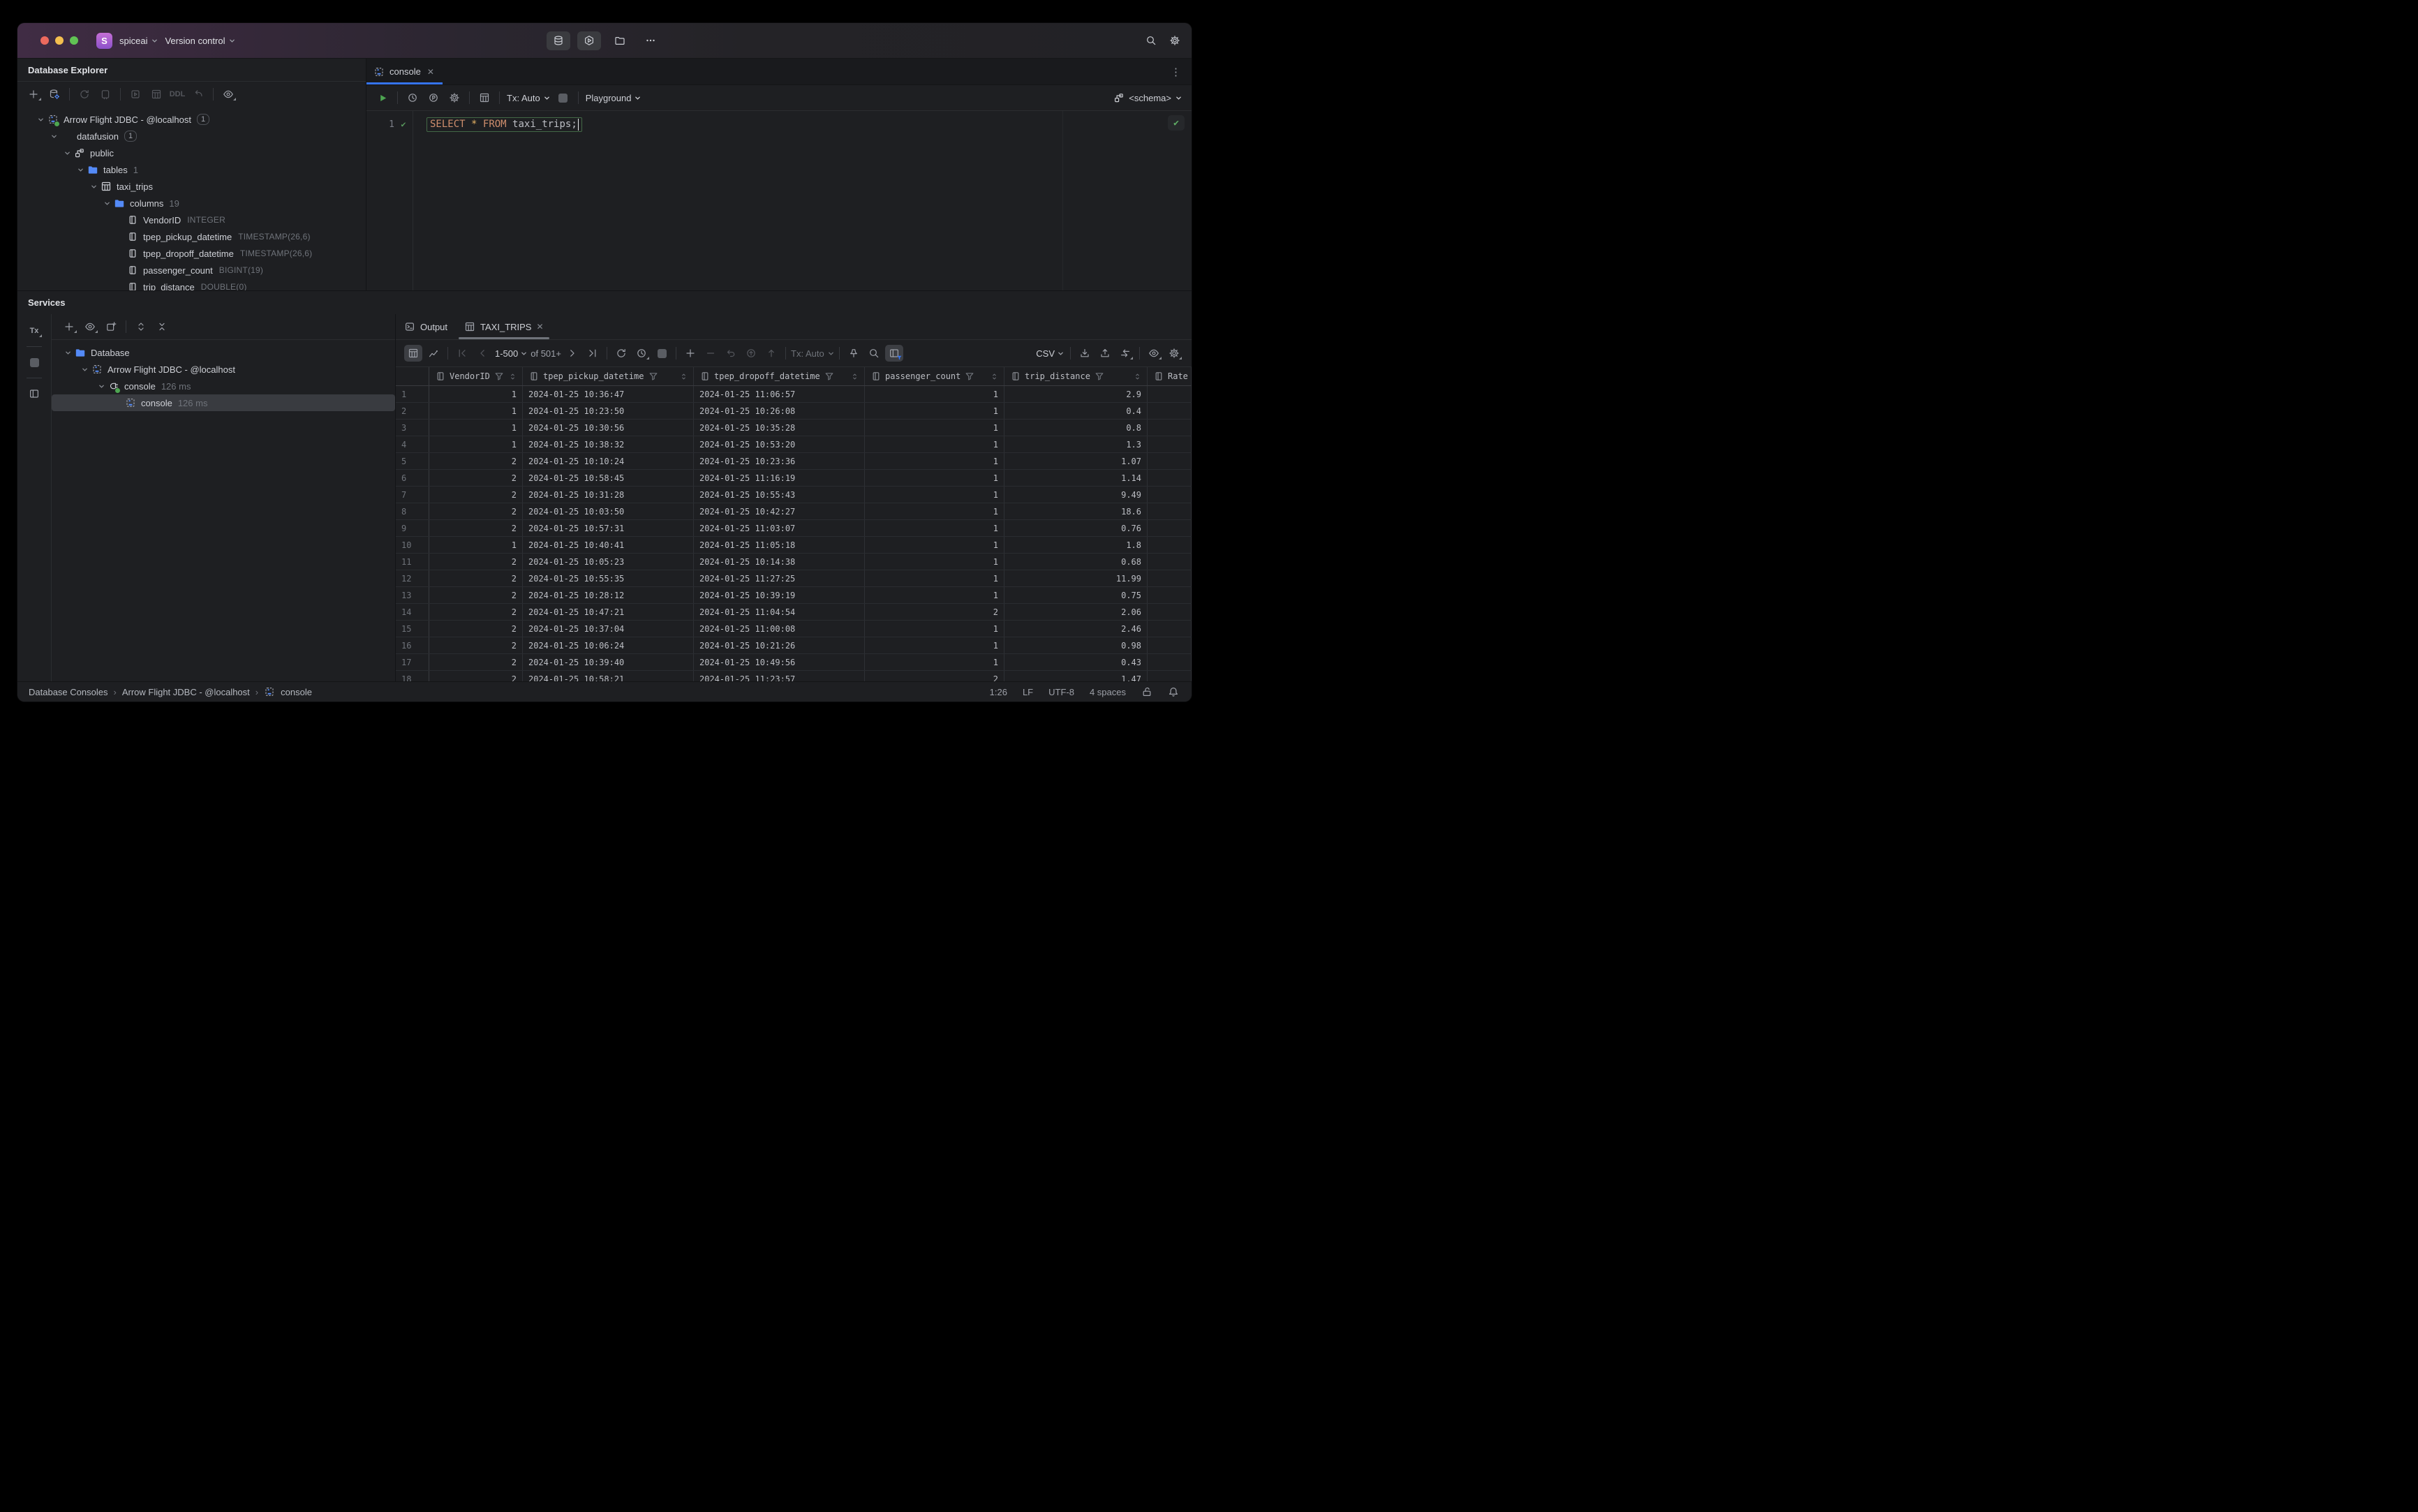 This screenshot has height=1512, width=2418. Describe the element at coordinates (572, 353) in the screenshot. I see `next-page-button` at that location.